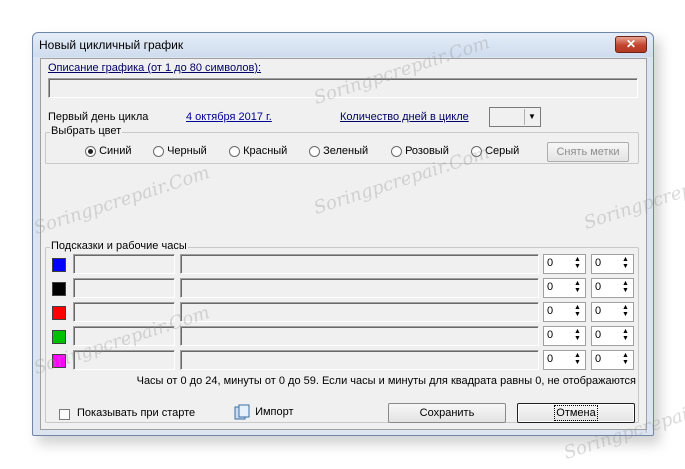  I want to click on chevron-down-icon: ▼, so click(531, 117).